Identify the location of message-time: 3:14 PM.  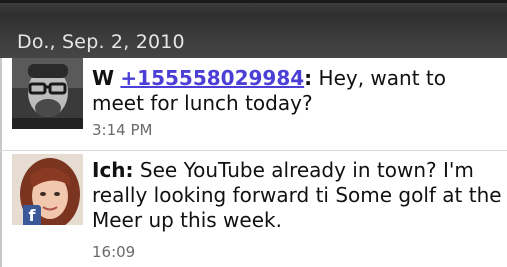
(122, 130).